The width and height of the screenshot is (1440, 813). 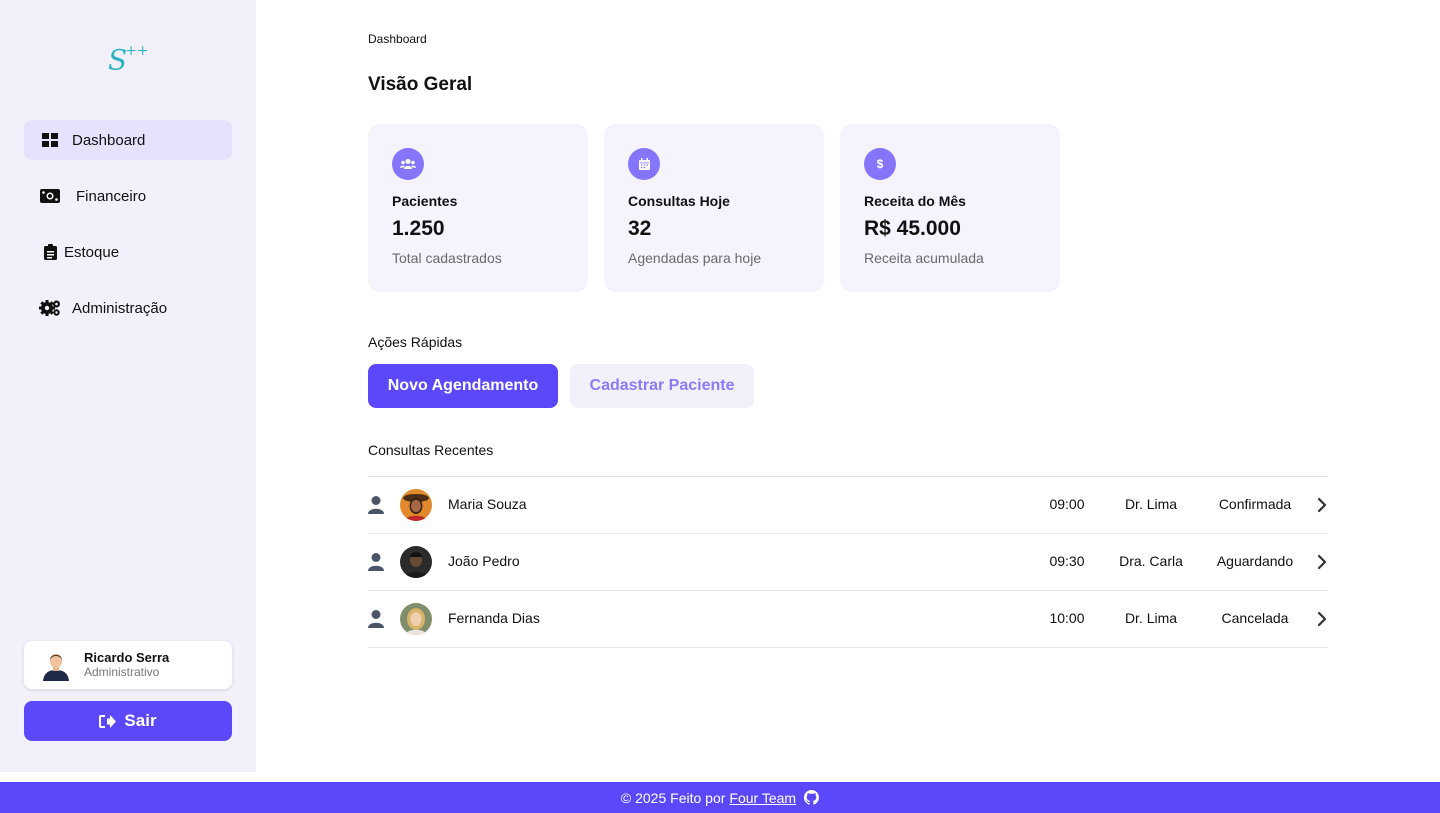 I want to click on stat-card-consultas: Consultas Hoje 32 Agendadas para hoje, so click(x=714, y=208).